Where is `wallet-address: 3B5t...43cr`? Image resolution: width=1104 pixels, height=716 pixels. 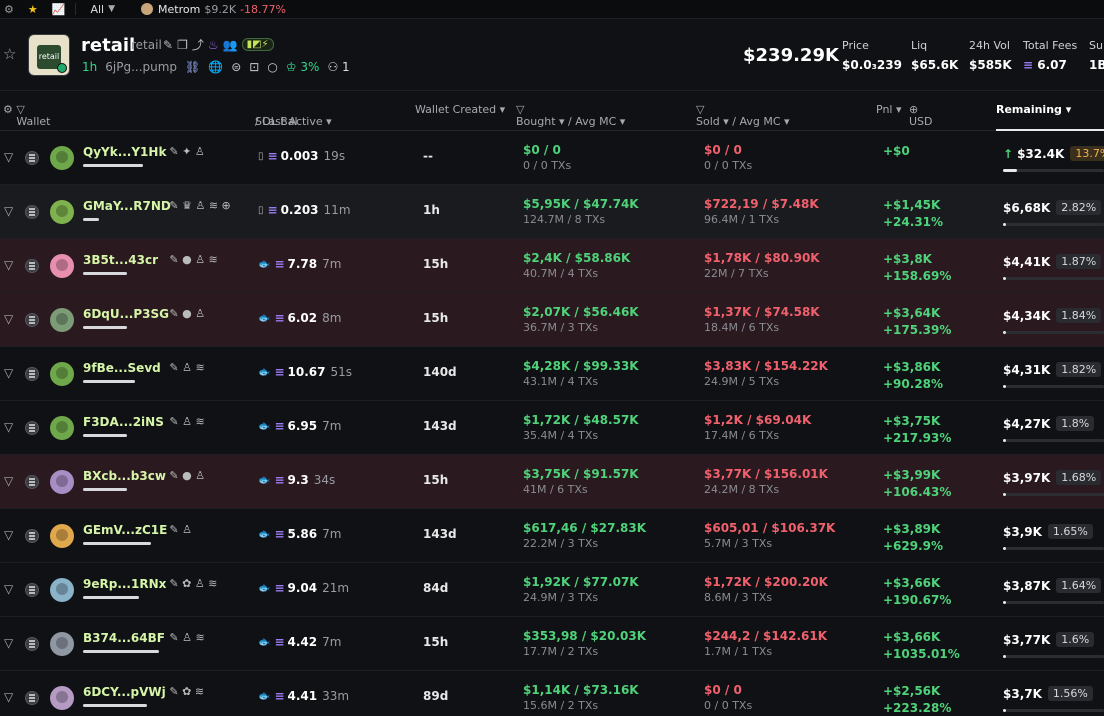 wallet-address: 3B5t...43cr is located at coordinates (120, 260).